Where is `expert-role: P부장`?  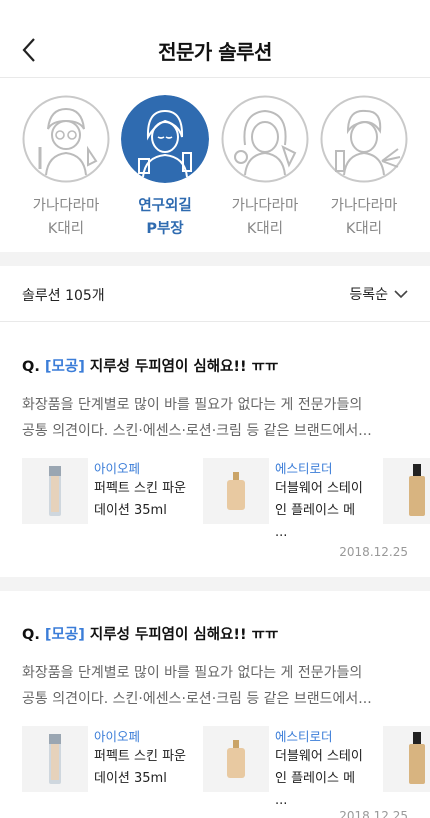 expert-role: P부장 is located at coordinates (165, 229).